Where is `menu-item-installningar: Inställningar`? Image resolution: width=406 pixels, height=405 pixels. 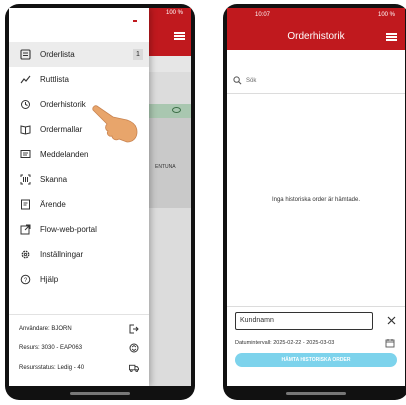
menu-item-installningar: Inställningar is located at coordinates (79, 254).